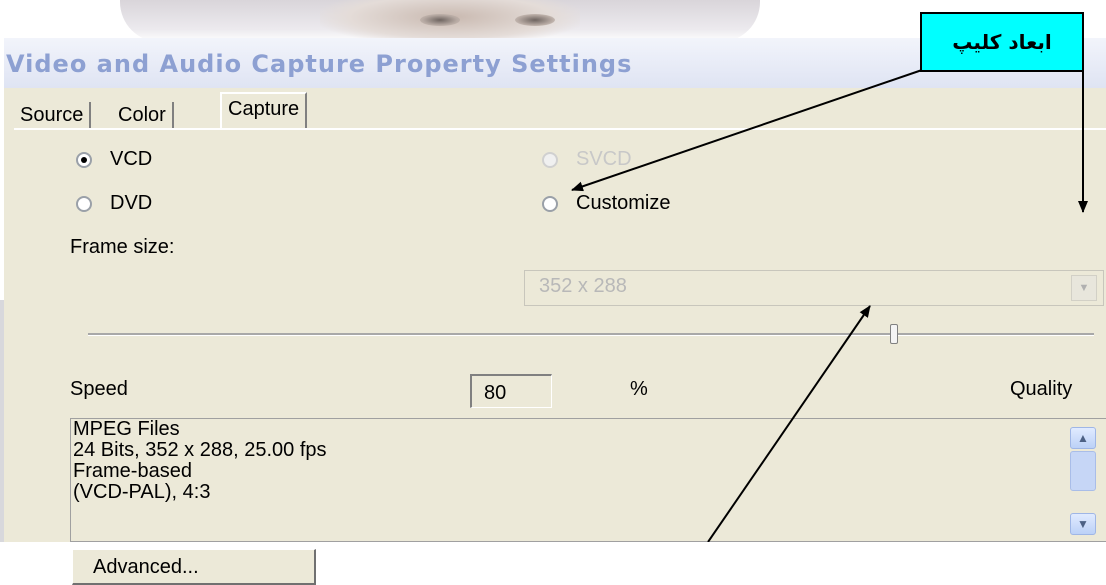 This screenshot has height=585, width=1106. What do you see at coordinates (894, 334) in the screenshot?
I see `quality-slider-thumb` at bounding box center [894, 334].